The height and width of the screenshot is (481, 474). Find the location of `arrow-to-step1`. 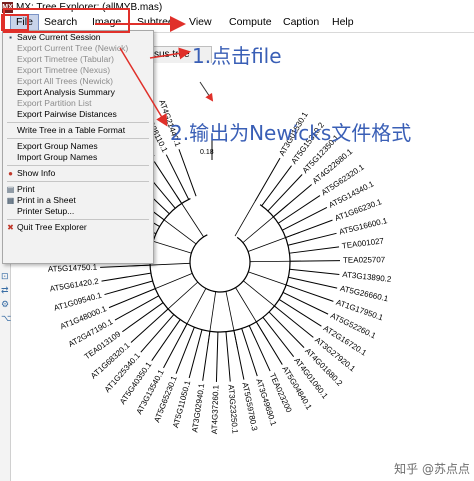

arrow-to-step1 is located at coordinates (170, 53).